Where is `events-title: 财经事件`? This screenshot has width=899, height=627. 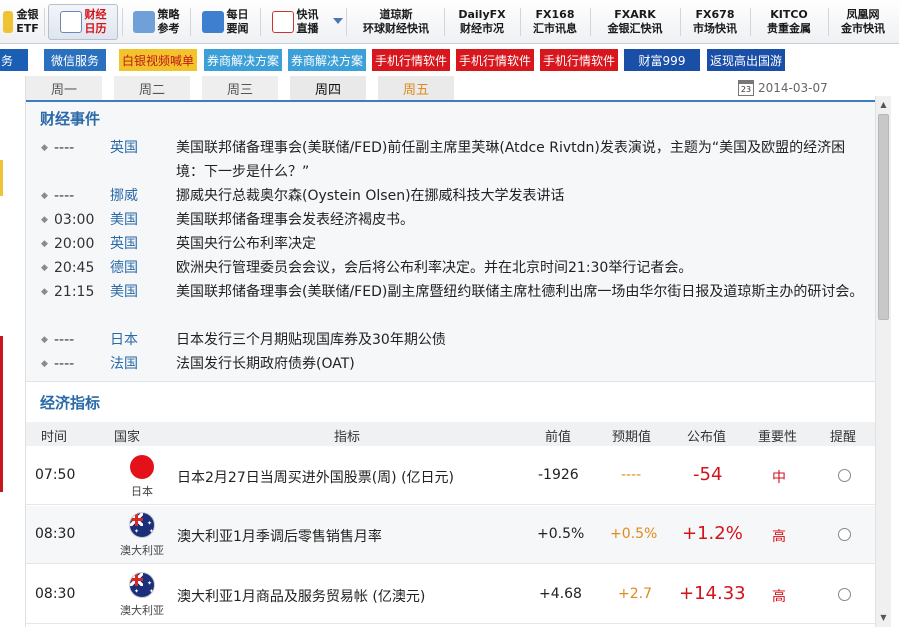
events-title: 财经事件 is located at coordinates (70, 119).